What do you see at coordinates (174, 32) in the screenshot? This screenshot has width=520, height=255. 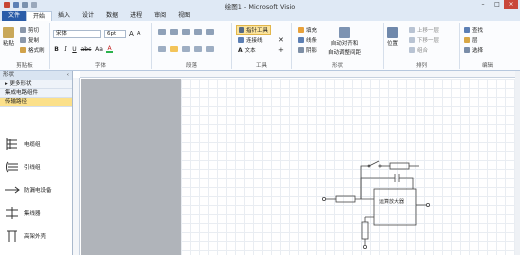 I see `align-middle-icon` at bounding box center [174, 32].